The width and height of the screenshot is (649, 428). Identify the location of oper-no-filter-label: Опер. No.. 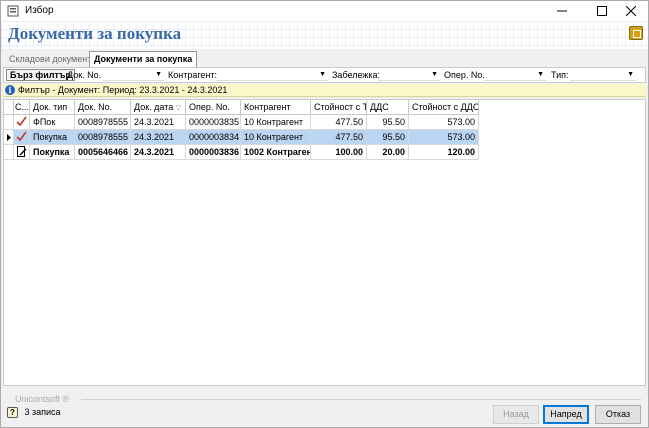
(464, 75).